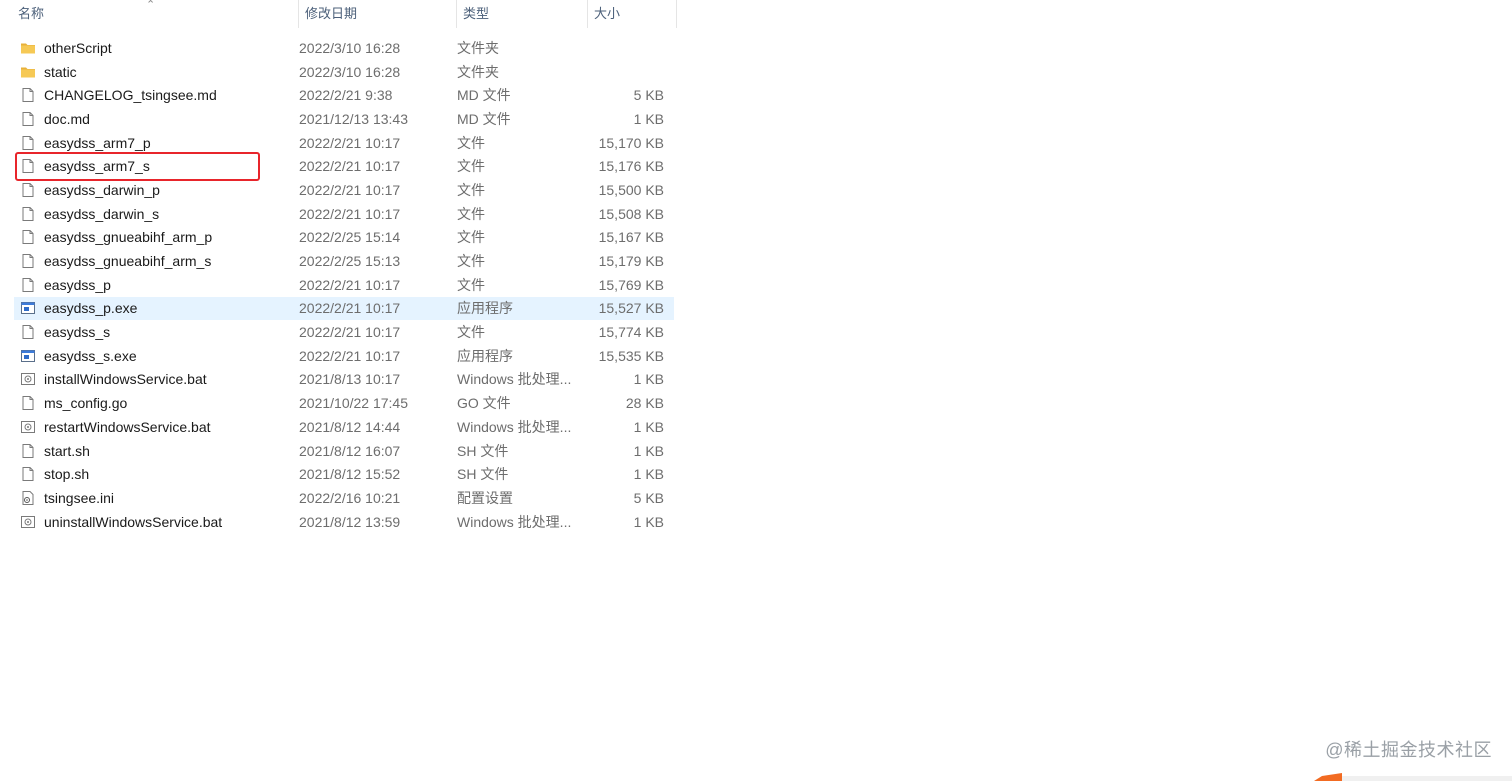 Image resolution: width=1512 pixels, height=781 pixels. Describe the element at coordinates (67, 474) in the screenshot. I see `file-name: stop.sh` at that location.